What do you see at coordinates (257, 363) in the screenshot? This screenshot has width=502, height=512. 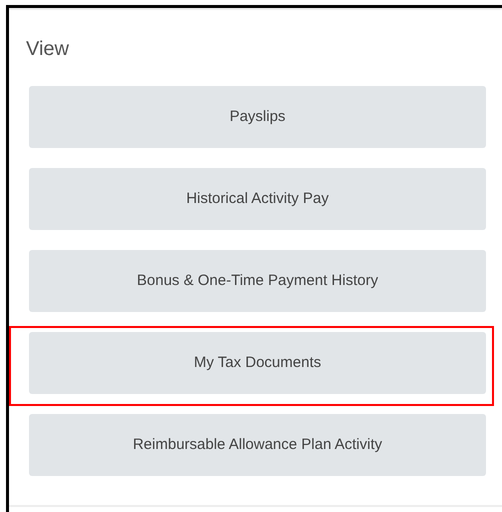 I see `view-option-button: My Tax Documents` at bounding box center [257, 363].